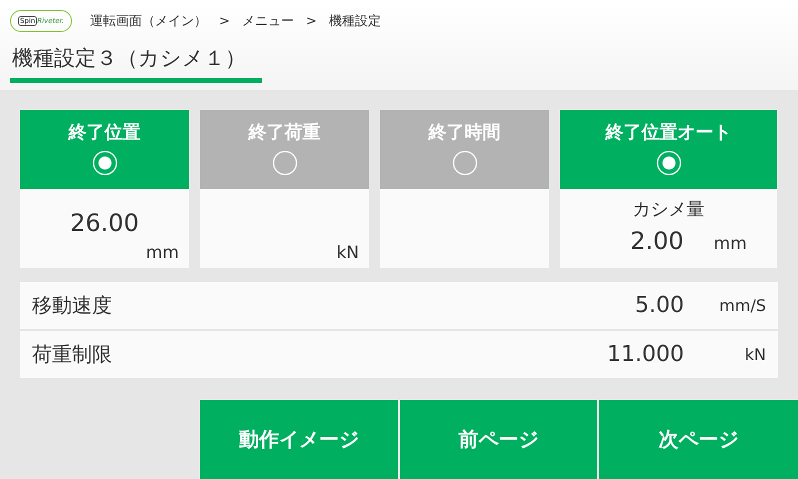 This screenshot has height=479, width=798. Describe the element at coordinates (659, 305) in the screenshot. I see `setting-value: 5.00` at that location.